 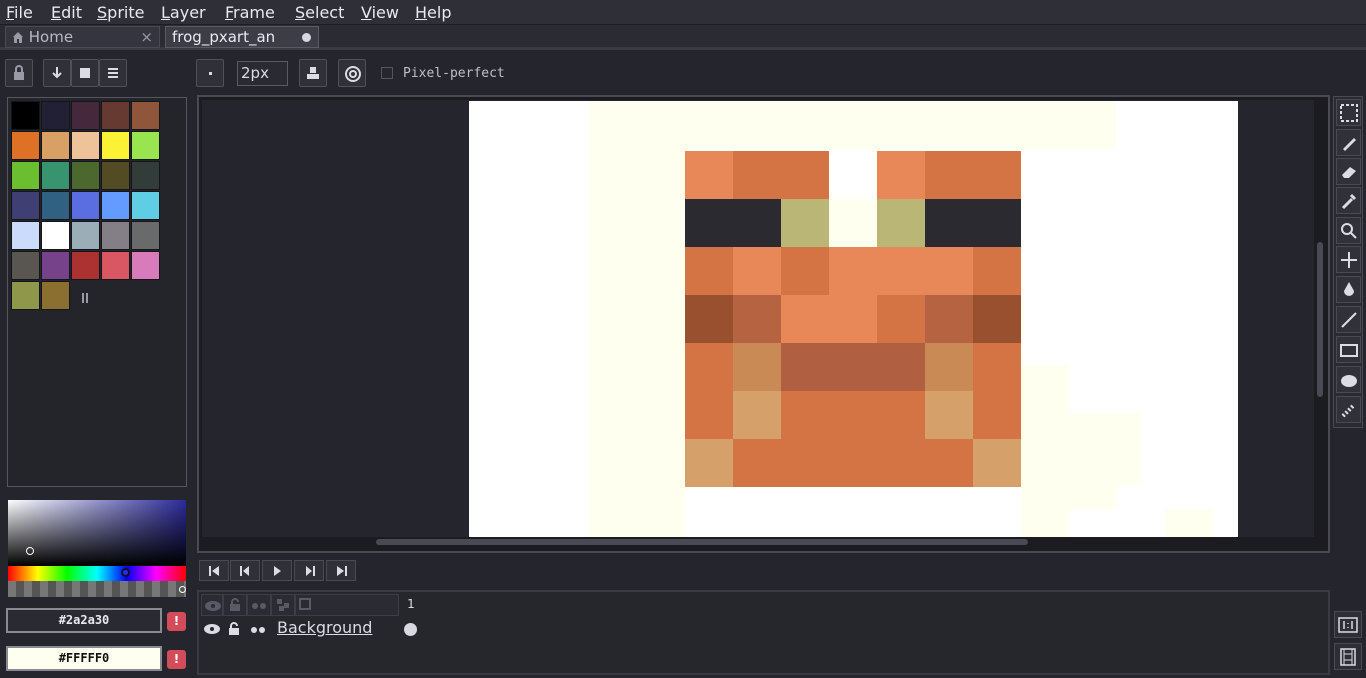 What do you see at coordinates (182, 589) in the screenshot?
I see `alpha-cursor` at bounding box center [182, 589].